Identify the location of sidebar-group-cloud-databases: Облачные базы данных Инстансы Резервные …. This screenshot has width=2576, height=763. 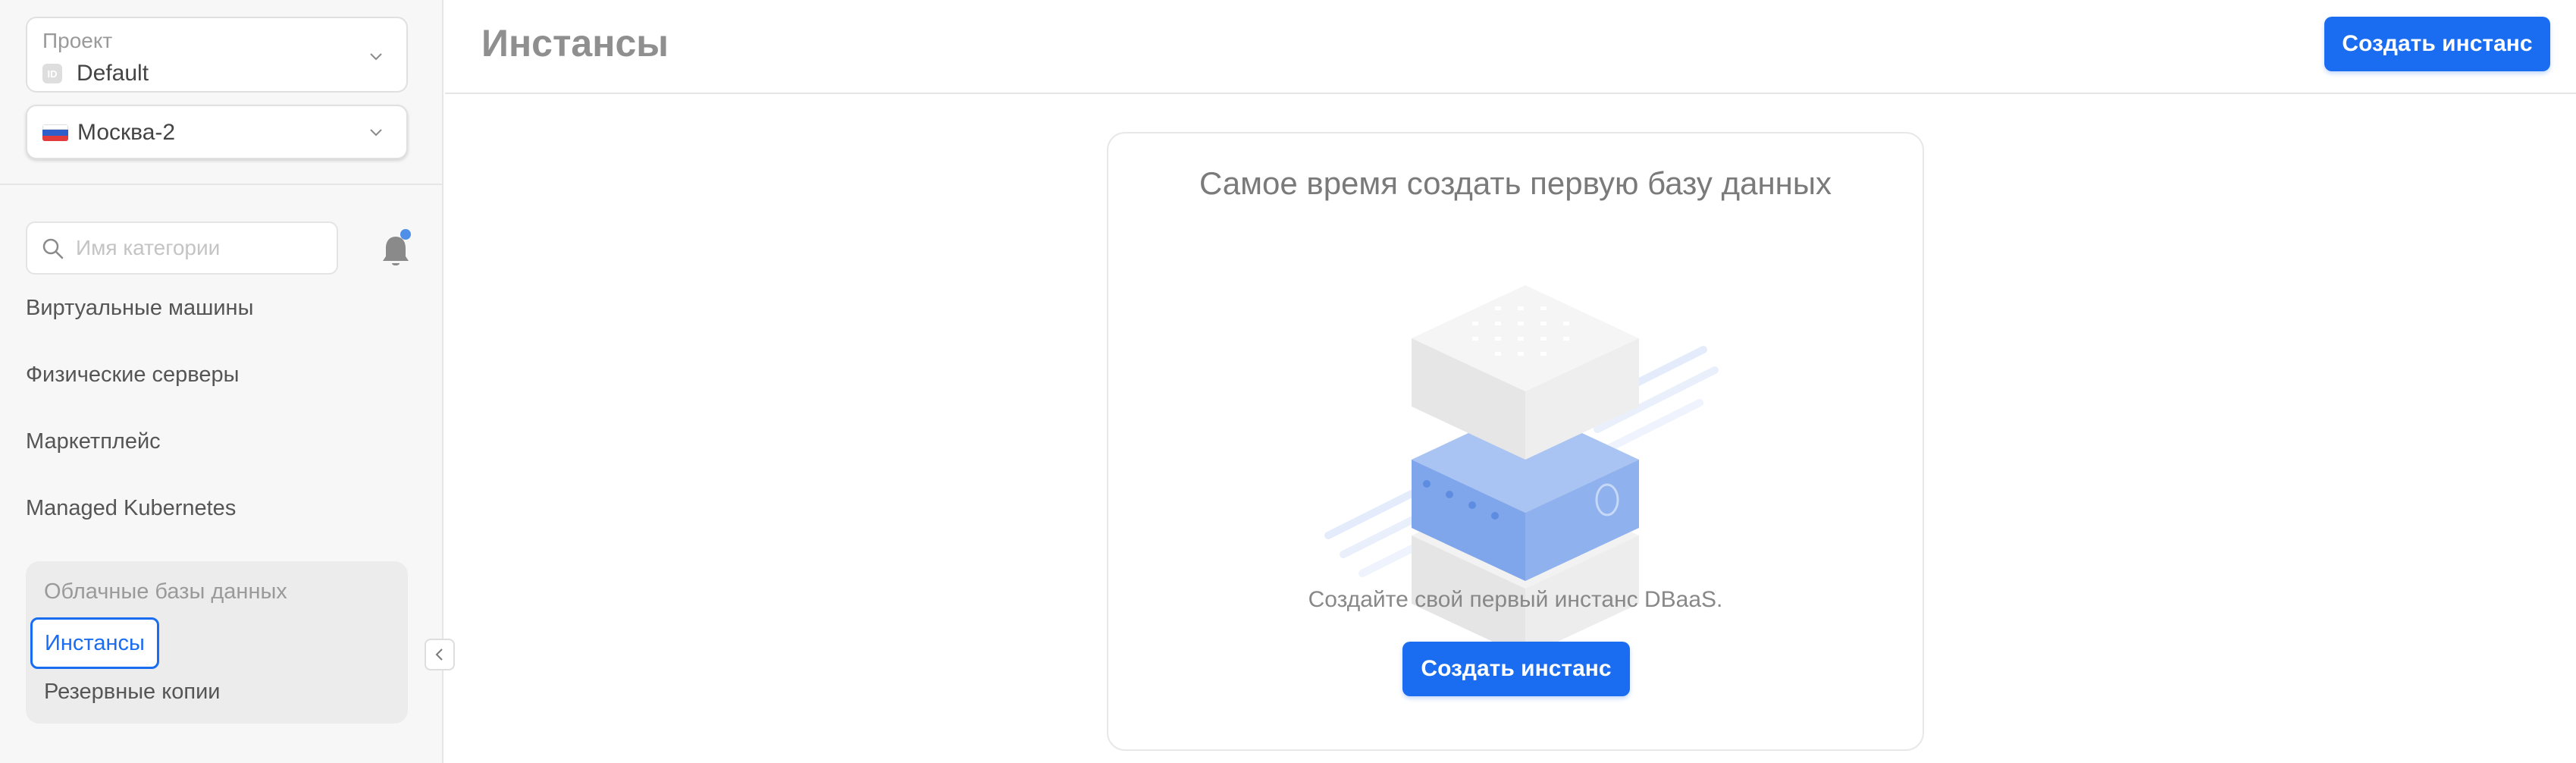
(217, 642).